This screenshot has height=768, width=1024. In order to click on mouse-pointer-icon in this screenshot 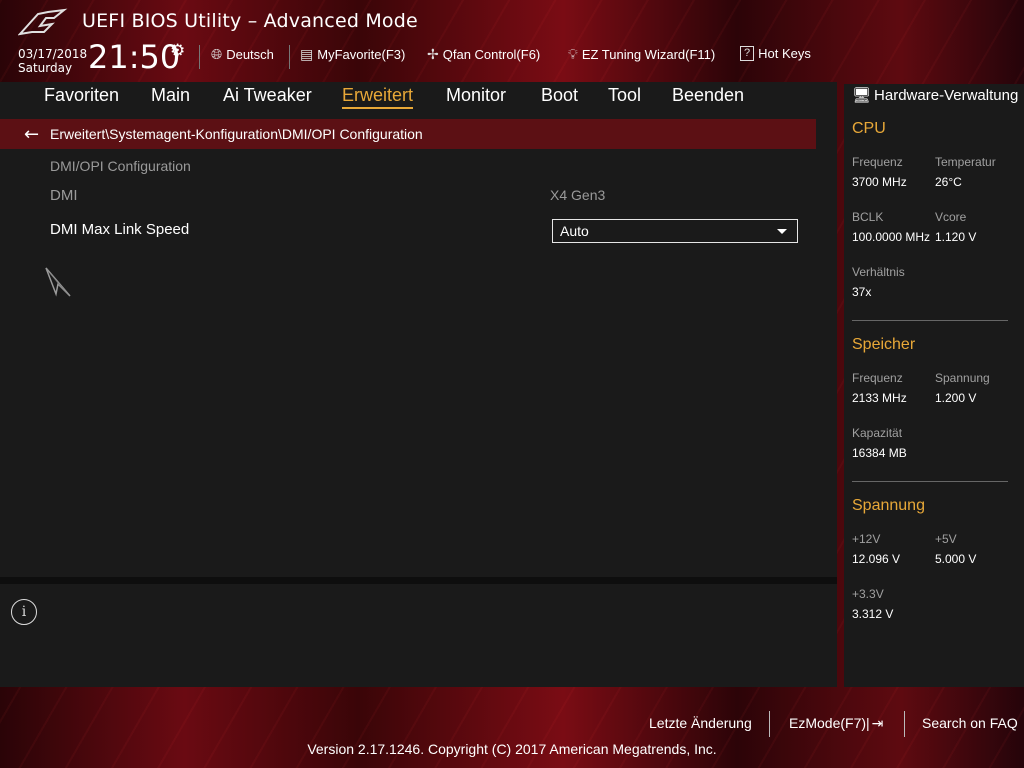, I will do `click(58, 282)`.